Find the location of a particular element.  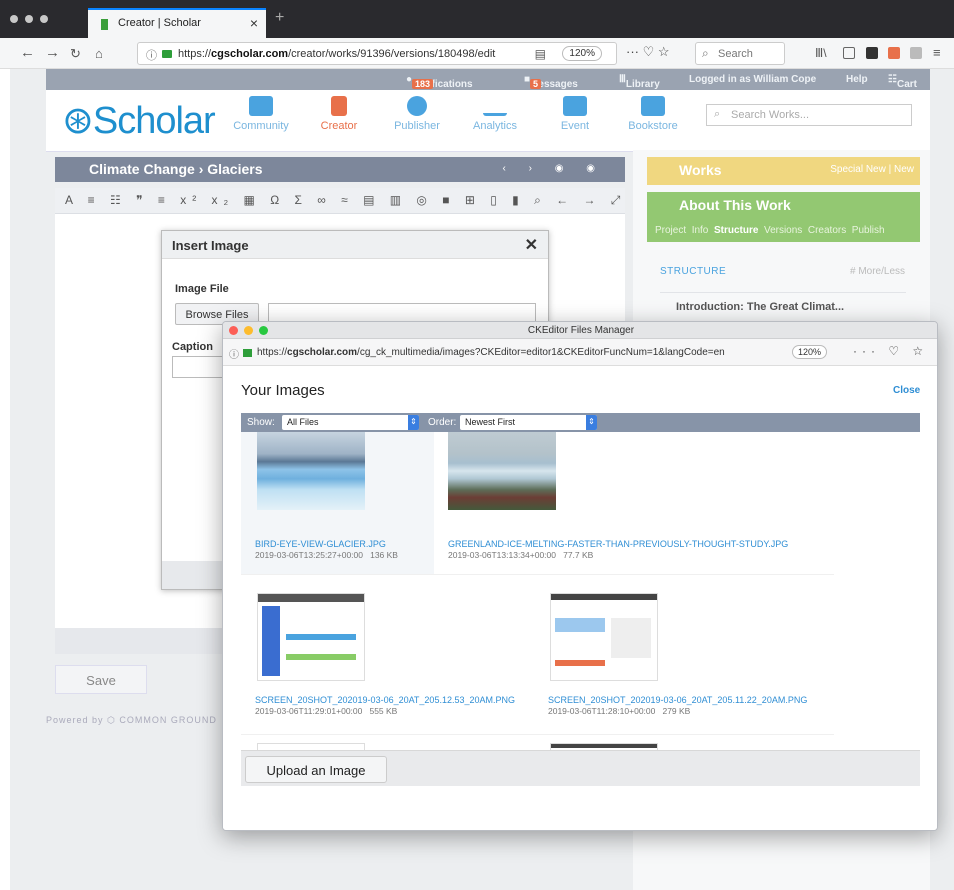

page-actions-icon: ··· ♡ ☆ is located at coordinates (648, 52).